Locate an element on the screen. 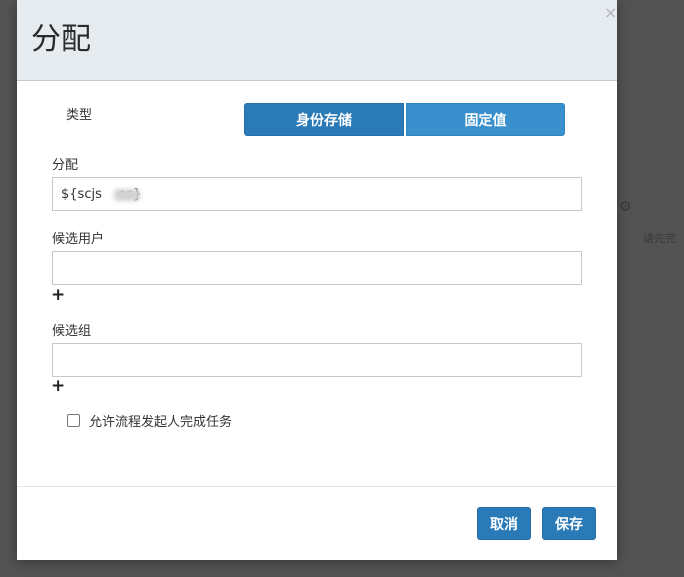 The height and width of the screenshot is (577, 684). cancel-button: 取消 is located at coordinates (504, 523).